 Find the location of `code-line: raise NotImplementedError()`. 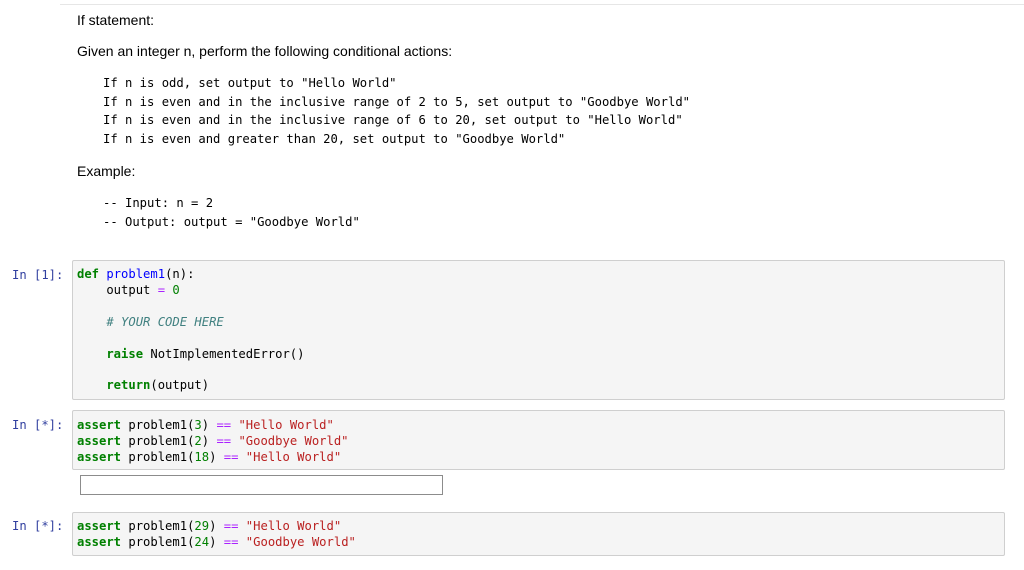

code-line: raise NotImplementedError() is located at coordinates (190, 354).